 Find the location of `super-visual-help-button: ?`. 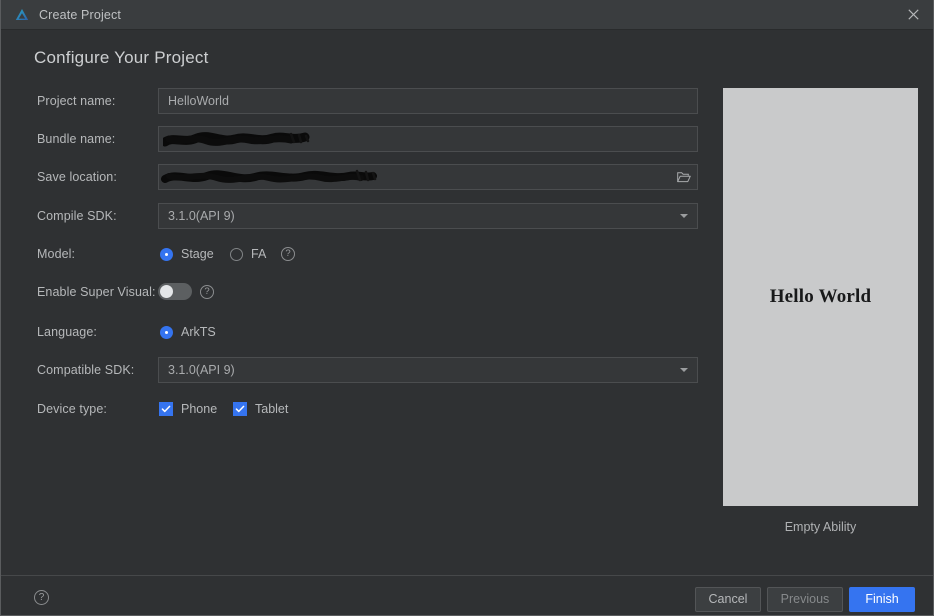

super-visual-help-button: ? is located at coordinates (207, 292).